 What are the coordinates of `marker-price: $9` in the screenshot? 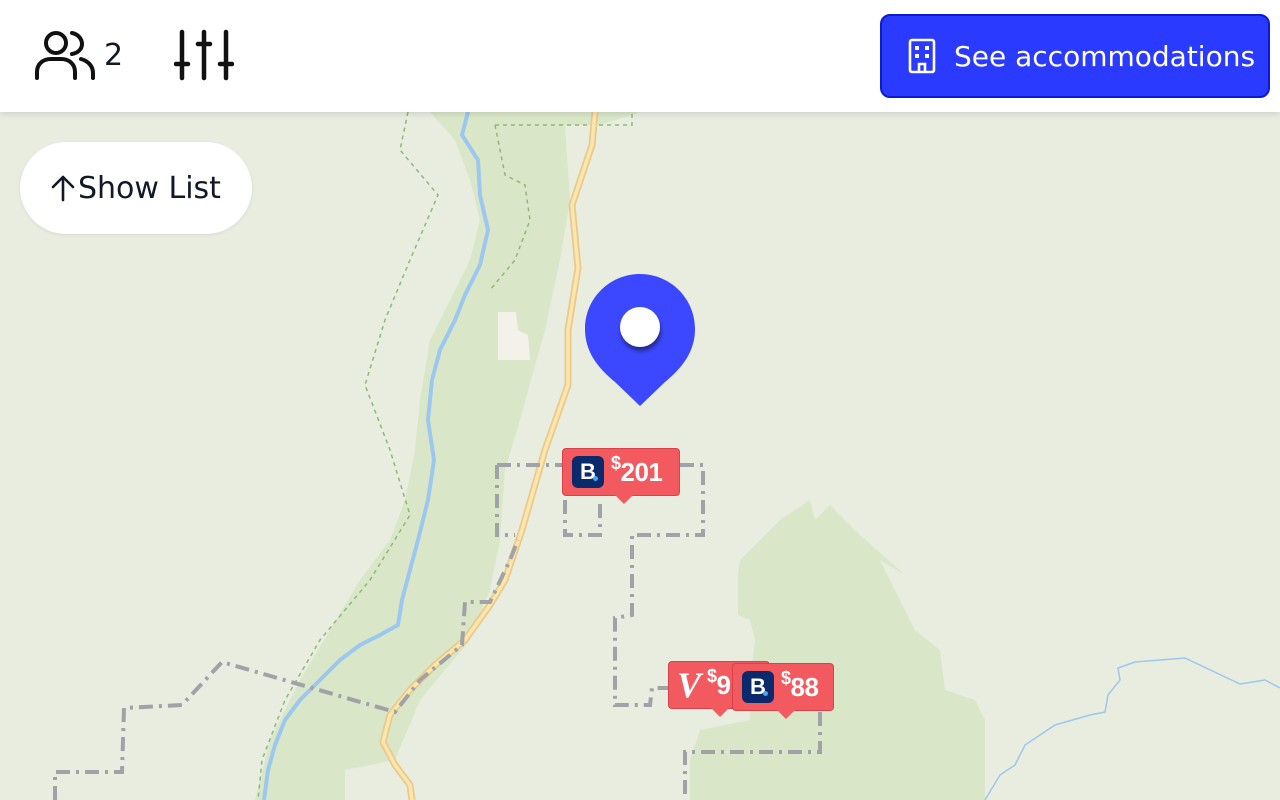 It's located at (719, 682).